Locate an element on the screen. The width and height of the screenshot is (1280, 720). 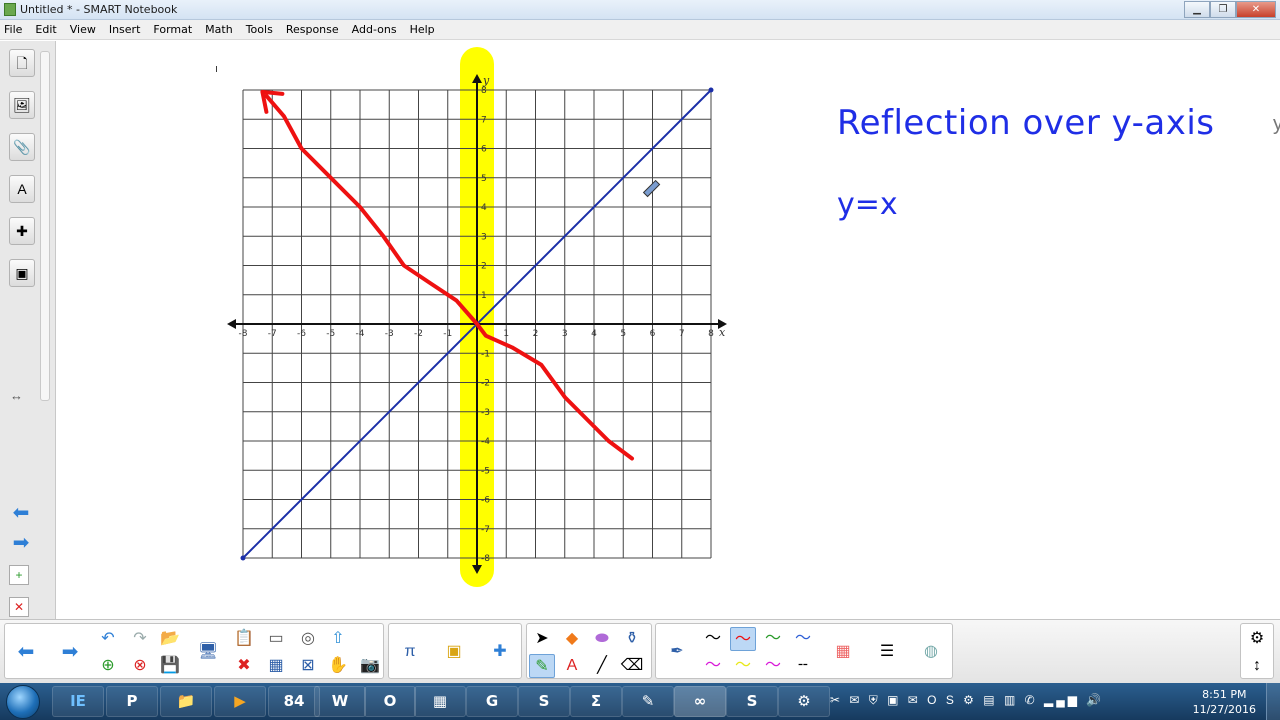
previous-page-arrow-icon: ⬅ is located at coordinates (21, 514).